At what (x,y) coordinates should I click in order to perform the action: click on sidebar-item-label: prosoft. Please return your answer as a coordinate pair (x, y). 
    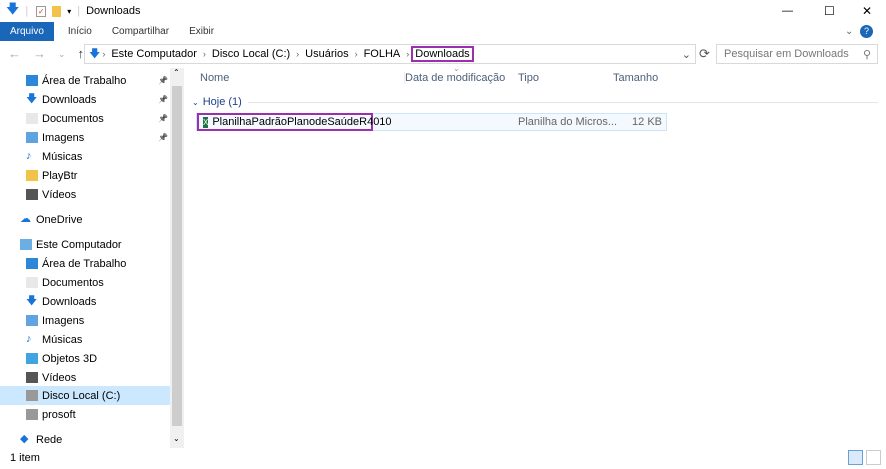
    Looking at the image, I should click on (59, 414).